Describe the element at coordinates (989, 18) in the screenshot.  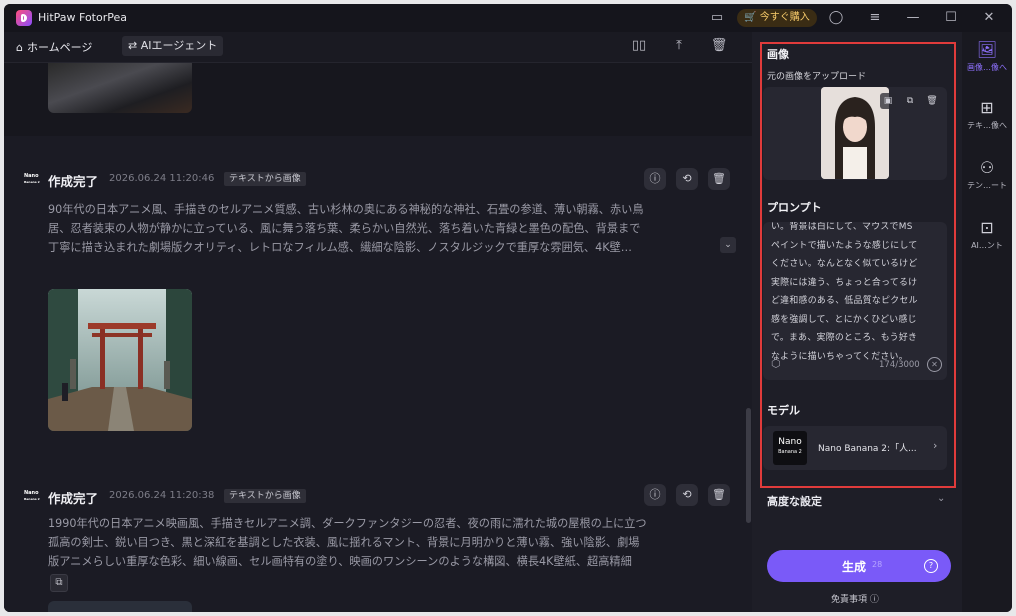
I see `close-icon: ✕` at that location.